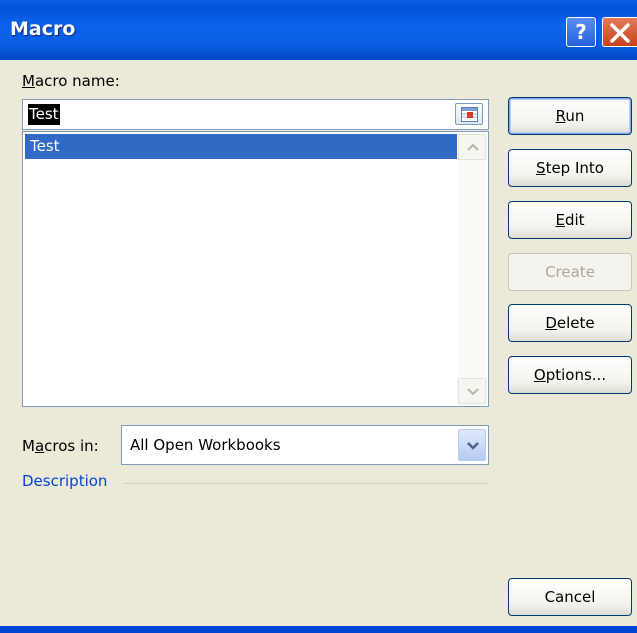 This screenshot has width=637, height=633. I want to click on scroll-up-button, so click(472, 147).